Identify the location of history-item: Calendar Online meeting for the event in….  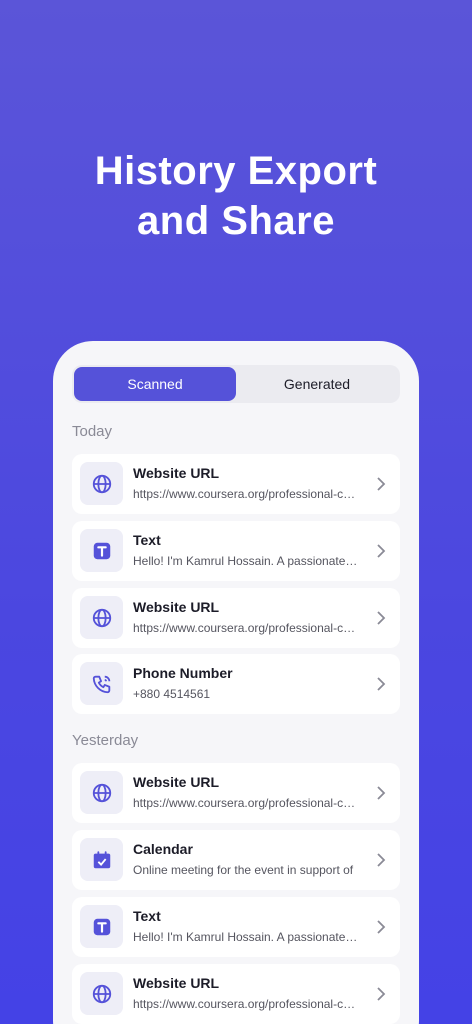
(236, 860).